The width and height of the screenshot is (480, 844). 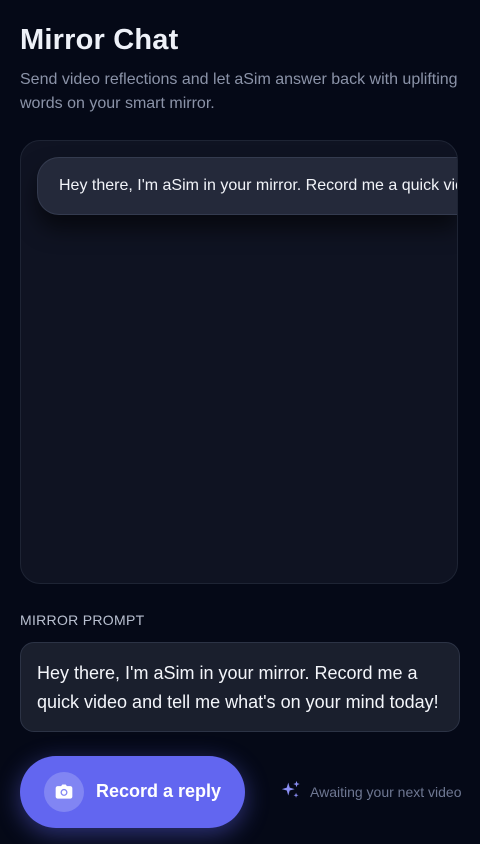 What do you see at coordinates (159, 791) in the screenshot?
I see `record-reply-label: Record a reply` at bounding box center [159, 791].